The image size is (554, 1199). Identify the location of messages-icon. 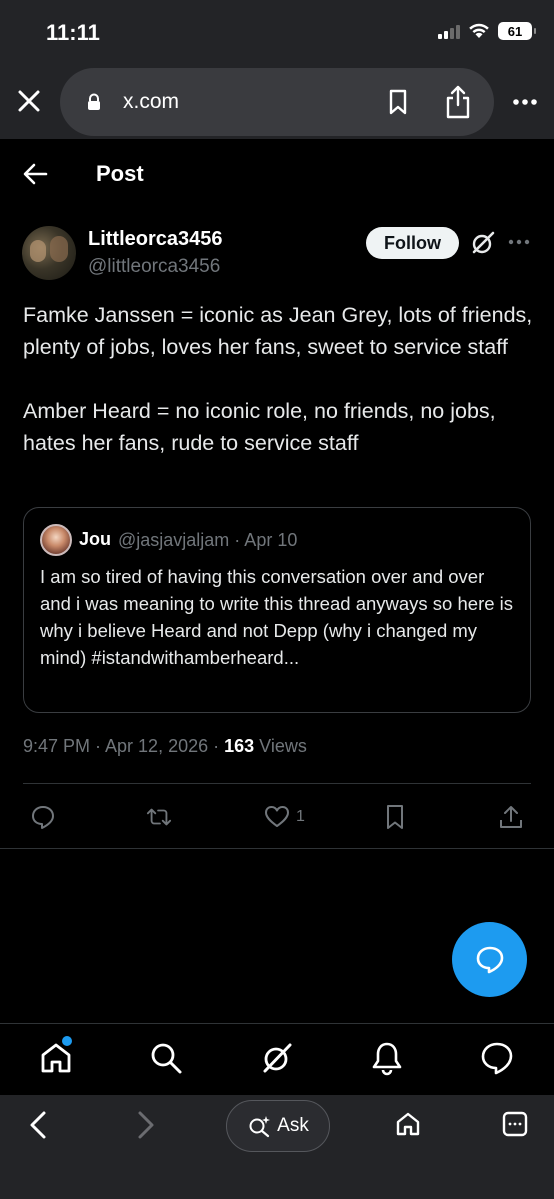
(497, 1058).